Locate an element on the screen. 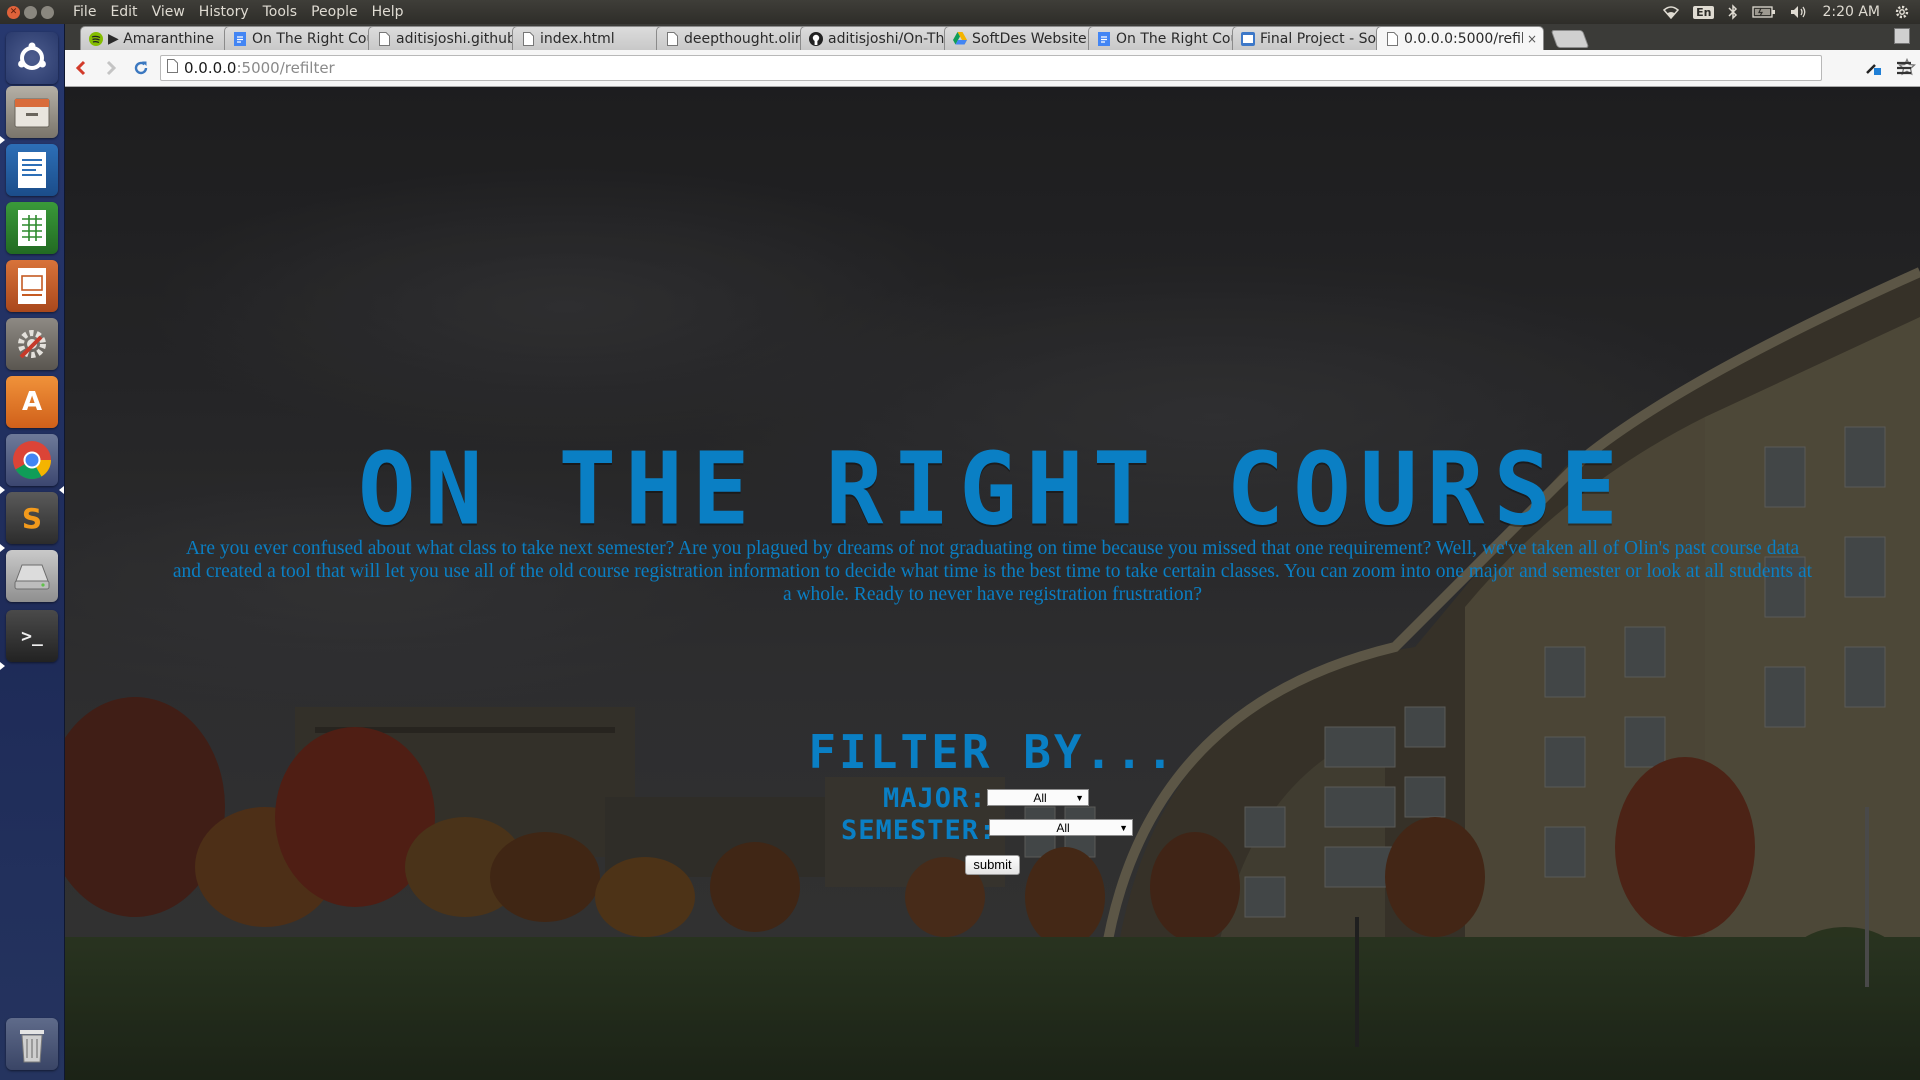 The image size is (1920, 1080). semester-select-value: All is located at coordinates (1063, 828).